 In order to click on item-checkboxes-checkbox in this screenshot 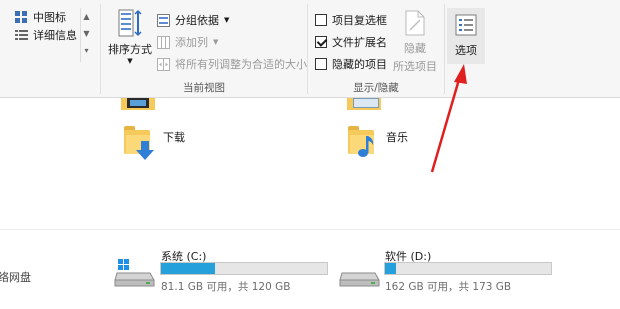, I will do `click(321, 20)`.